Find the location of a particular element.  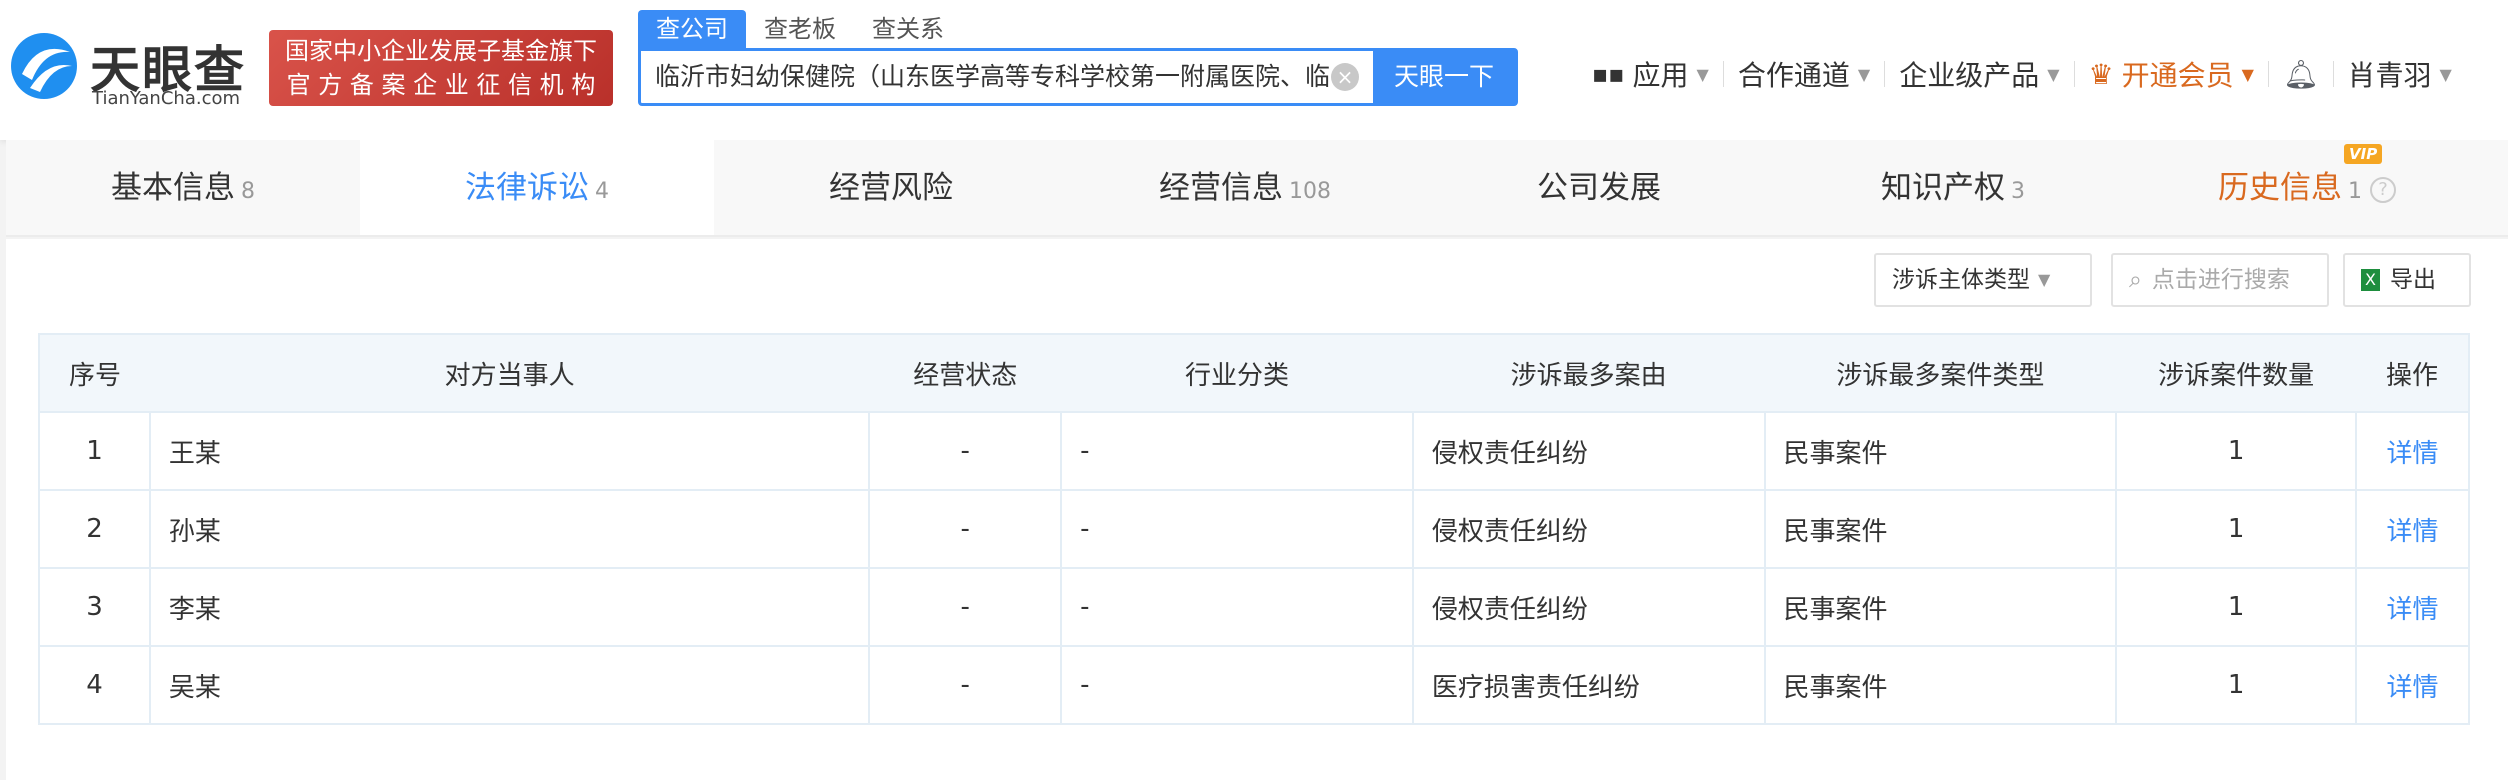

tab-operation: 经营信息 108 is located at coordinates (1245, 187).